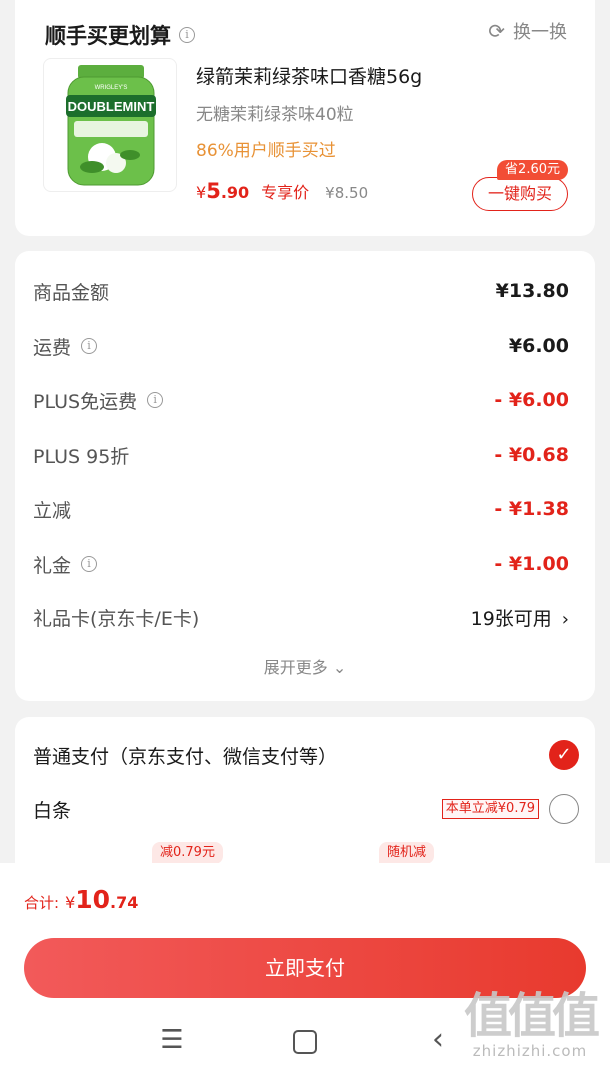  I want to click on save-amount-badge: 省2.60元, so click(532, 170).